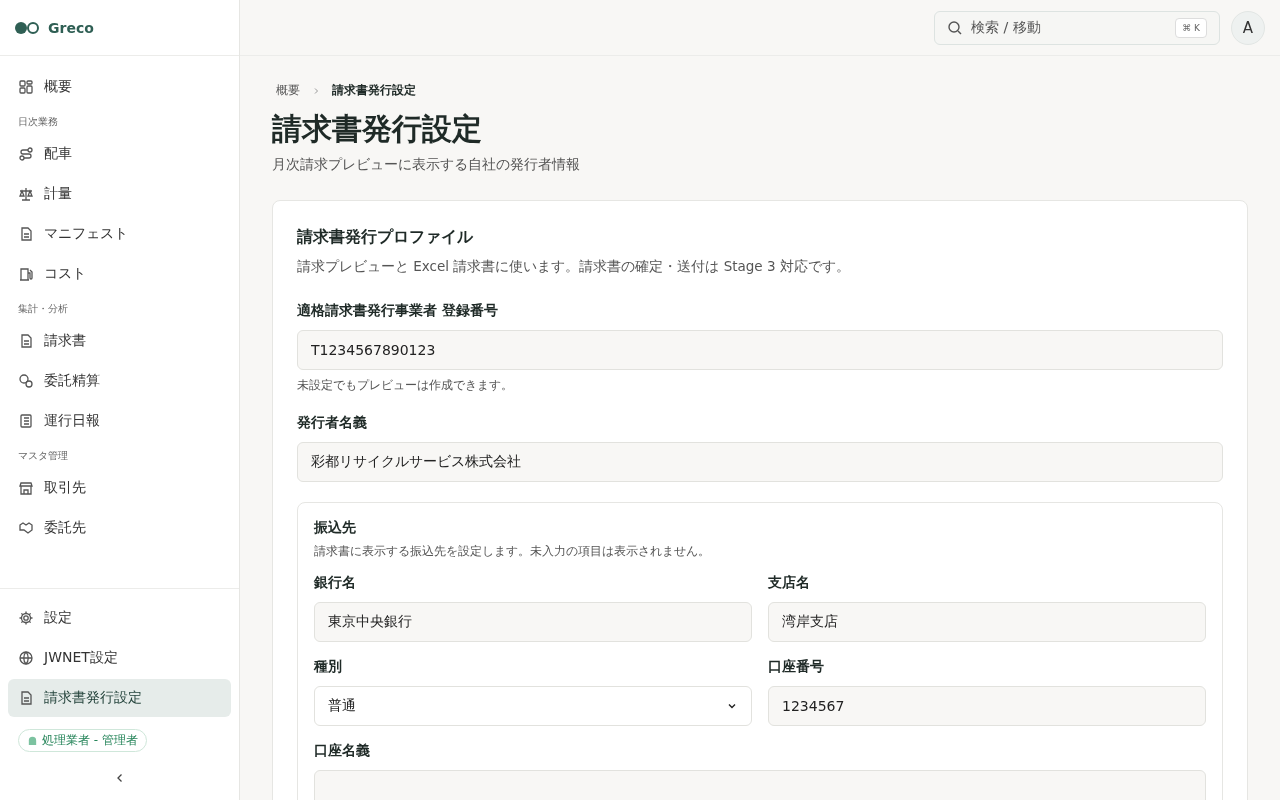 The image size is (1280, 800). What do you see at coordinates (342, 751) in the screenshot?
I see `field-label: 口座名義` at bounding box center [342, 751].